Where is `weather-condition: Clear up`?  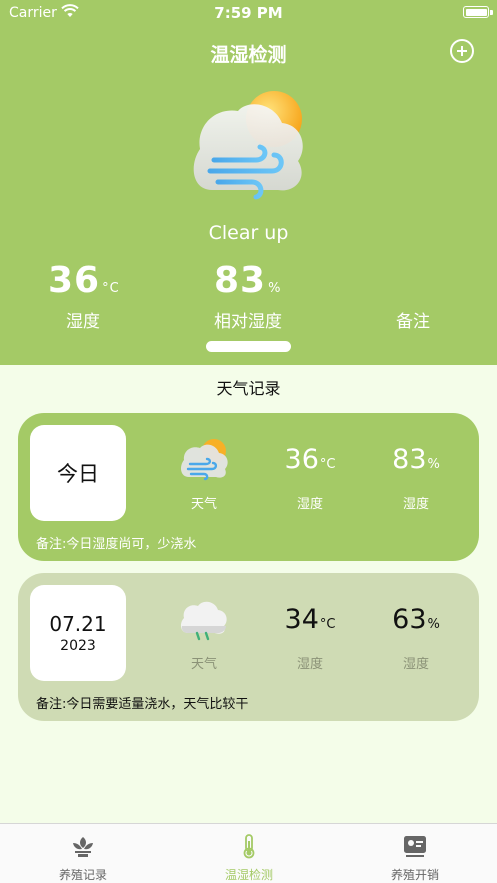 weather-condition: Clear up is located at coordinates (248, 233).